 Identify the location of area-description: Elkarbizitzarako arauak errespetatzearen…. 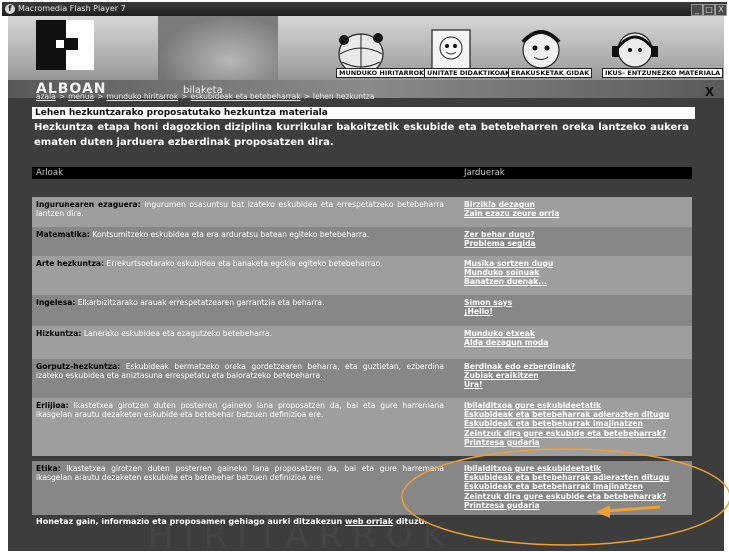
(201, 302).